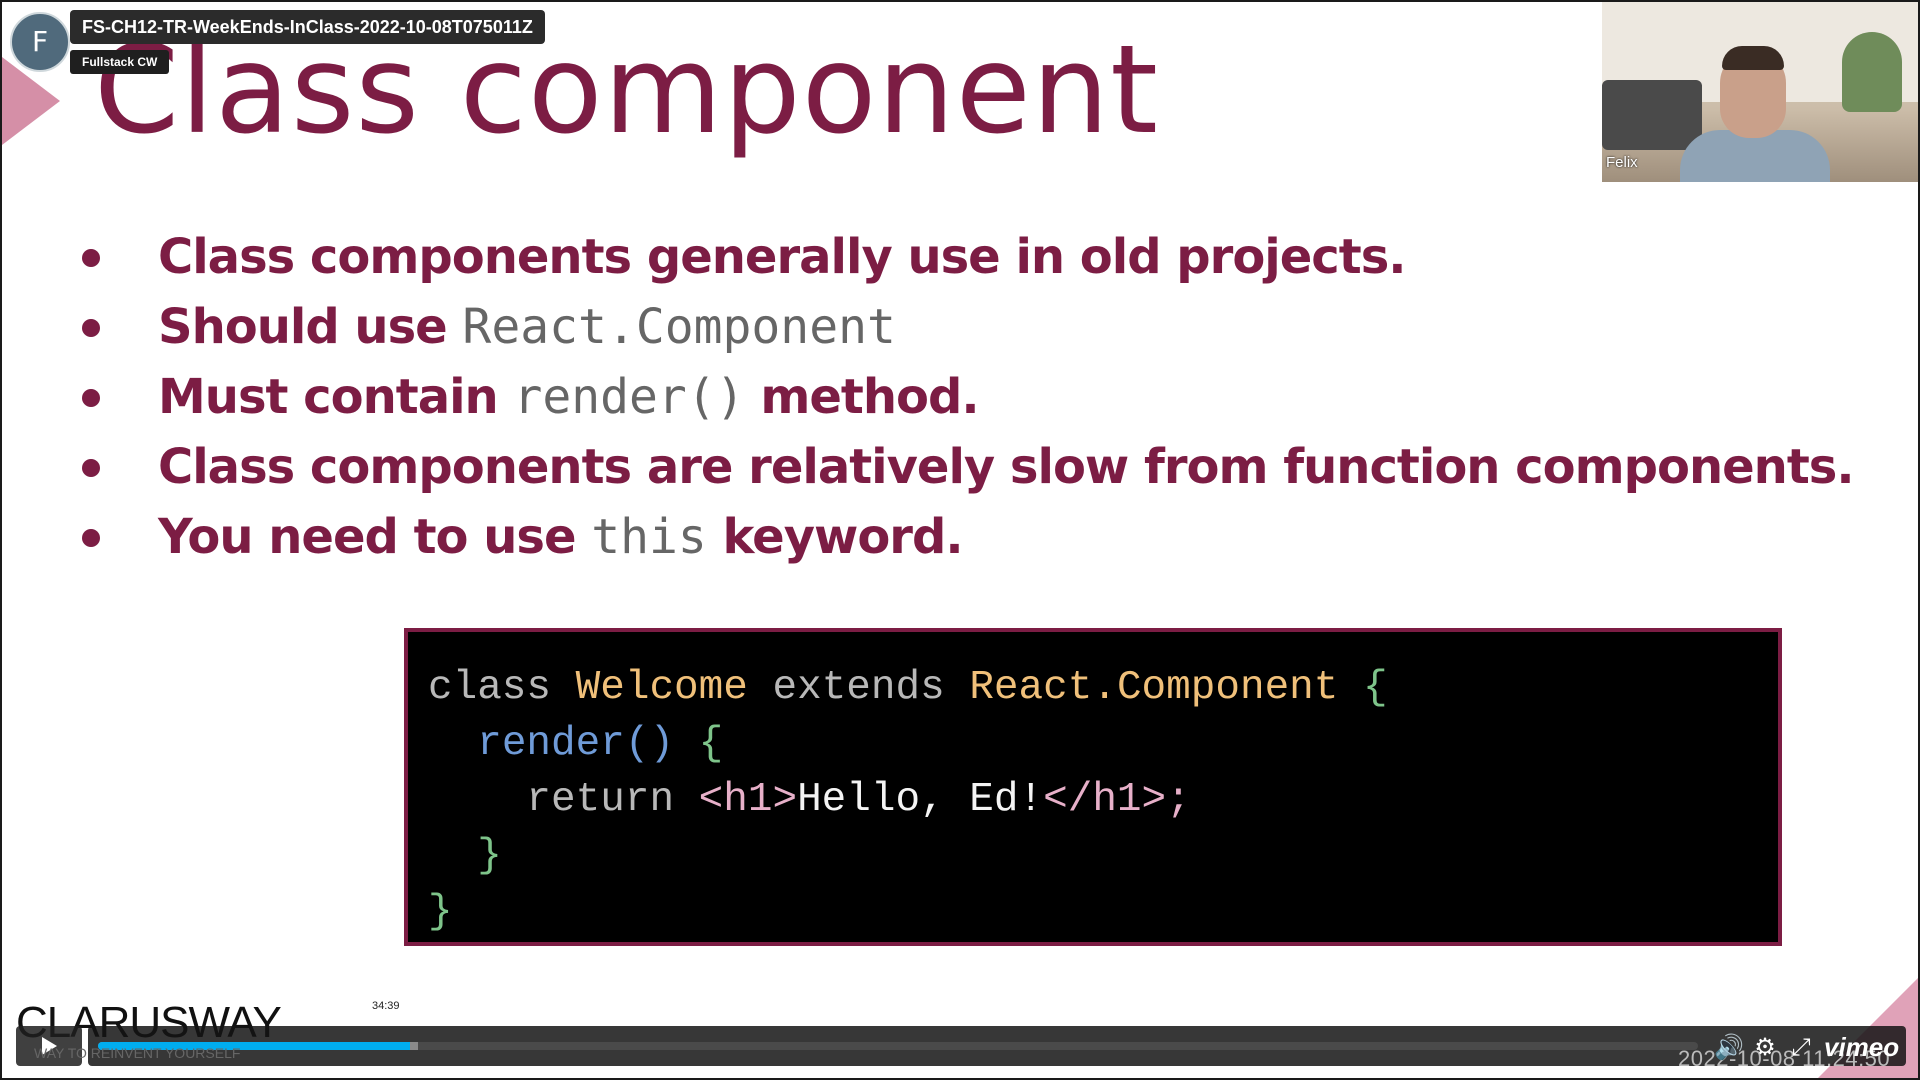 The height and width of the screenshot is (1080, 1920). Describe the element at coordinates (629, 397) in the screenshot. I see `bullet-code: render()` at that location.